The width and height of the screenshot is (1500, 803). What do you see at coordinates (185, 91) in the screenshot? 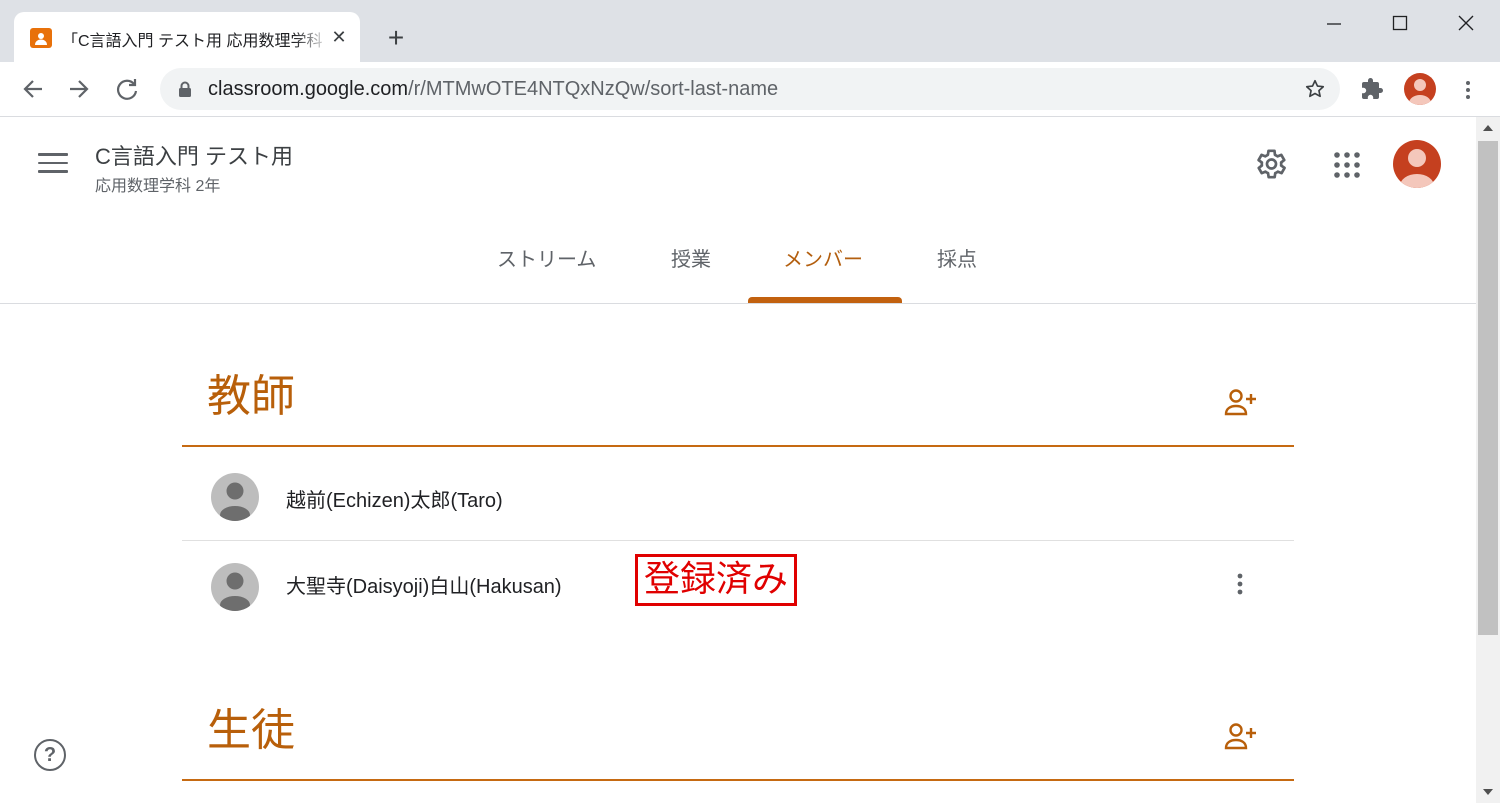
I see `lock-icon` at bounding box center [185, 91].